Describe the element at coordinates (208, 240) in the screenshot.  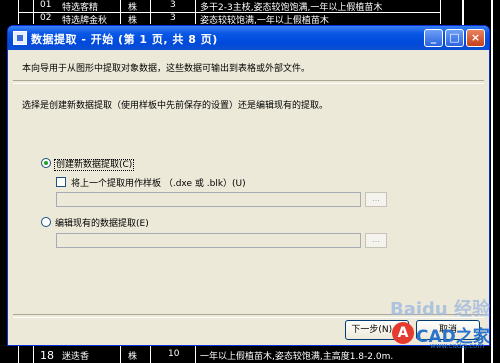
I see `edit-path-field` at that location.